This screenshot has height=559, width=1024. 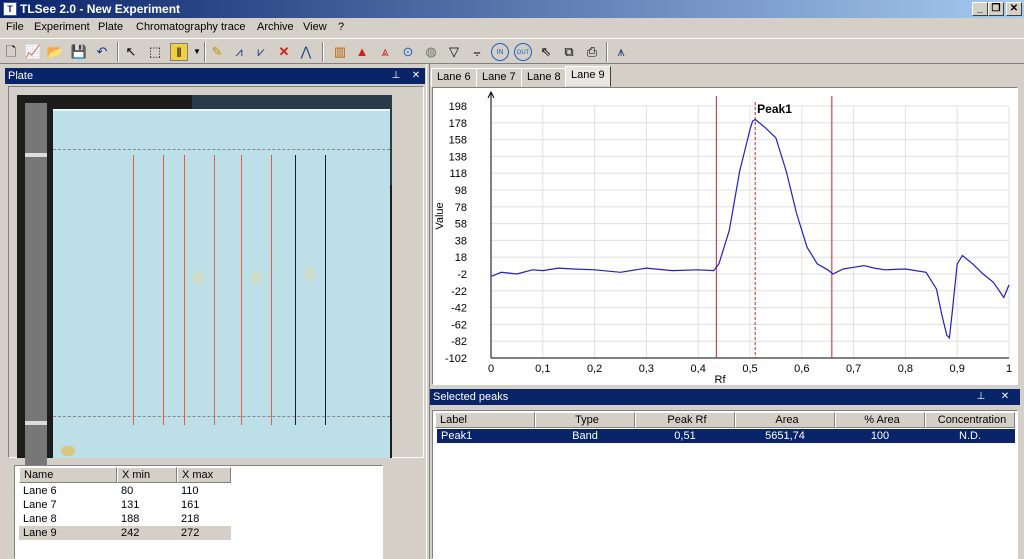 I want to click on peak-shape-icon: ⋀, so click(x=306, y=52).